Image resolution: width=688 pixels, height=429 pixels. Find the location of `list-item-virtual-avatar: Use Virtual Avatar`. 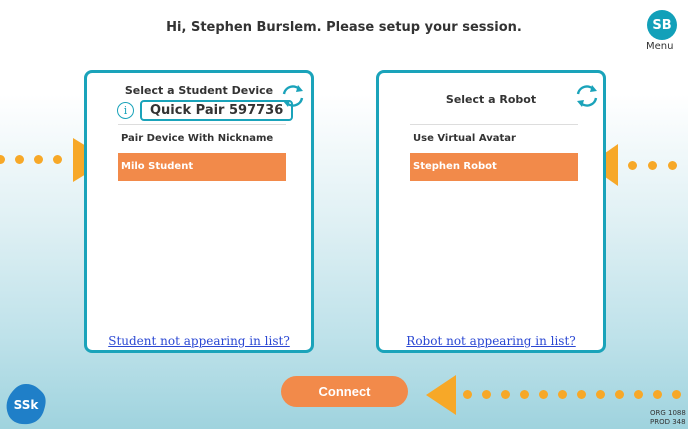

list-item-virtual-avatar: Use Virtual Avatar is located at coordinates (494, 139).